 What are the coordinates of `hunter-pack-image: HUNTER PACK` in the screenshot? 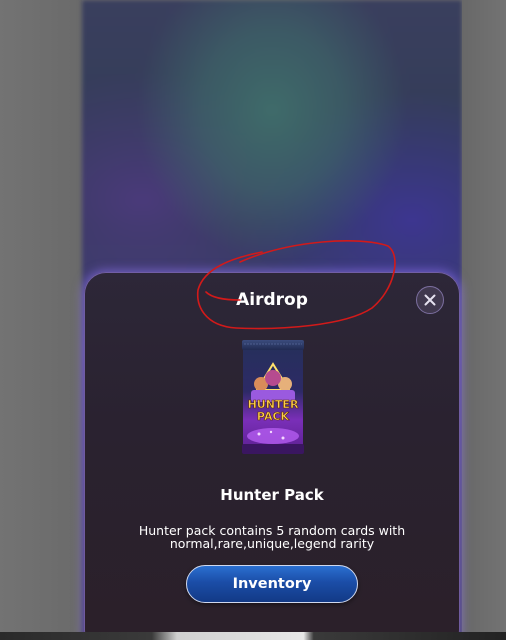 It's located at (273, 397).